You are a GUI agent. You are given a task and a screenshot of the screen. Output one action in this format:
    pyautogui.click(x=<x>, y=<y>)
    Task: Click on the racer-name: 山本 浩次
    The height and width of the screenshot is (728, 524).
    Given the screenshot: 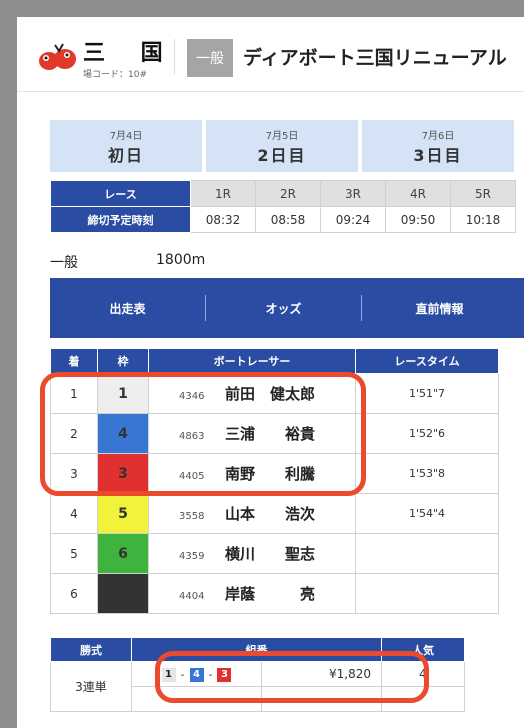 What is the action you would take?
    pyautogui.click(x=270, y=514)
    